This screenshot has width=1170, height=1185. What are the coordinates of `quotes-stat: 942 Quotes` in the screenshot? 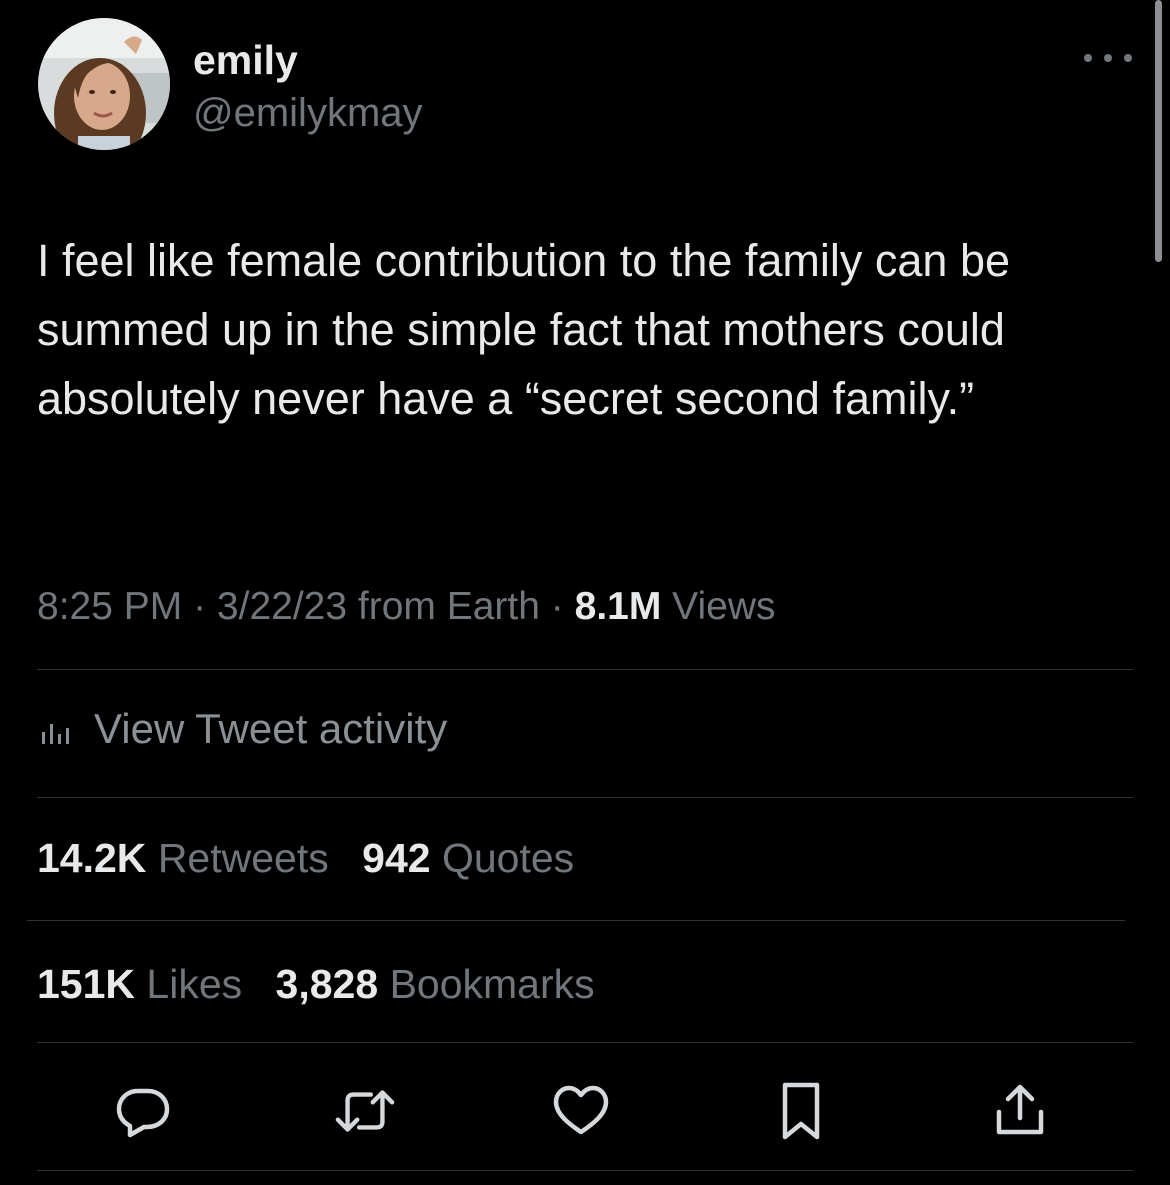 It's located at (468, 858).